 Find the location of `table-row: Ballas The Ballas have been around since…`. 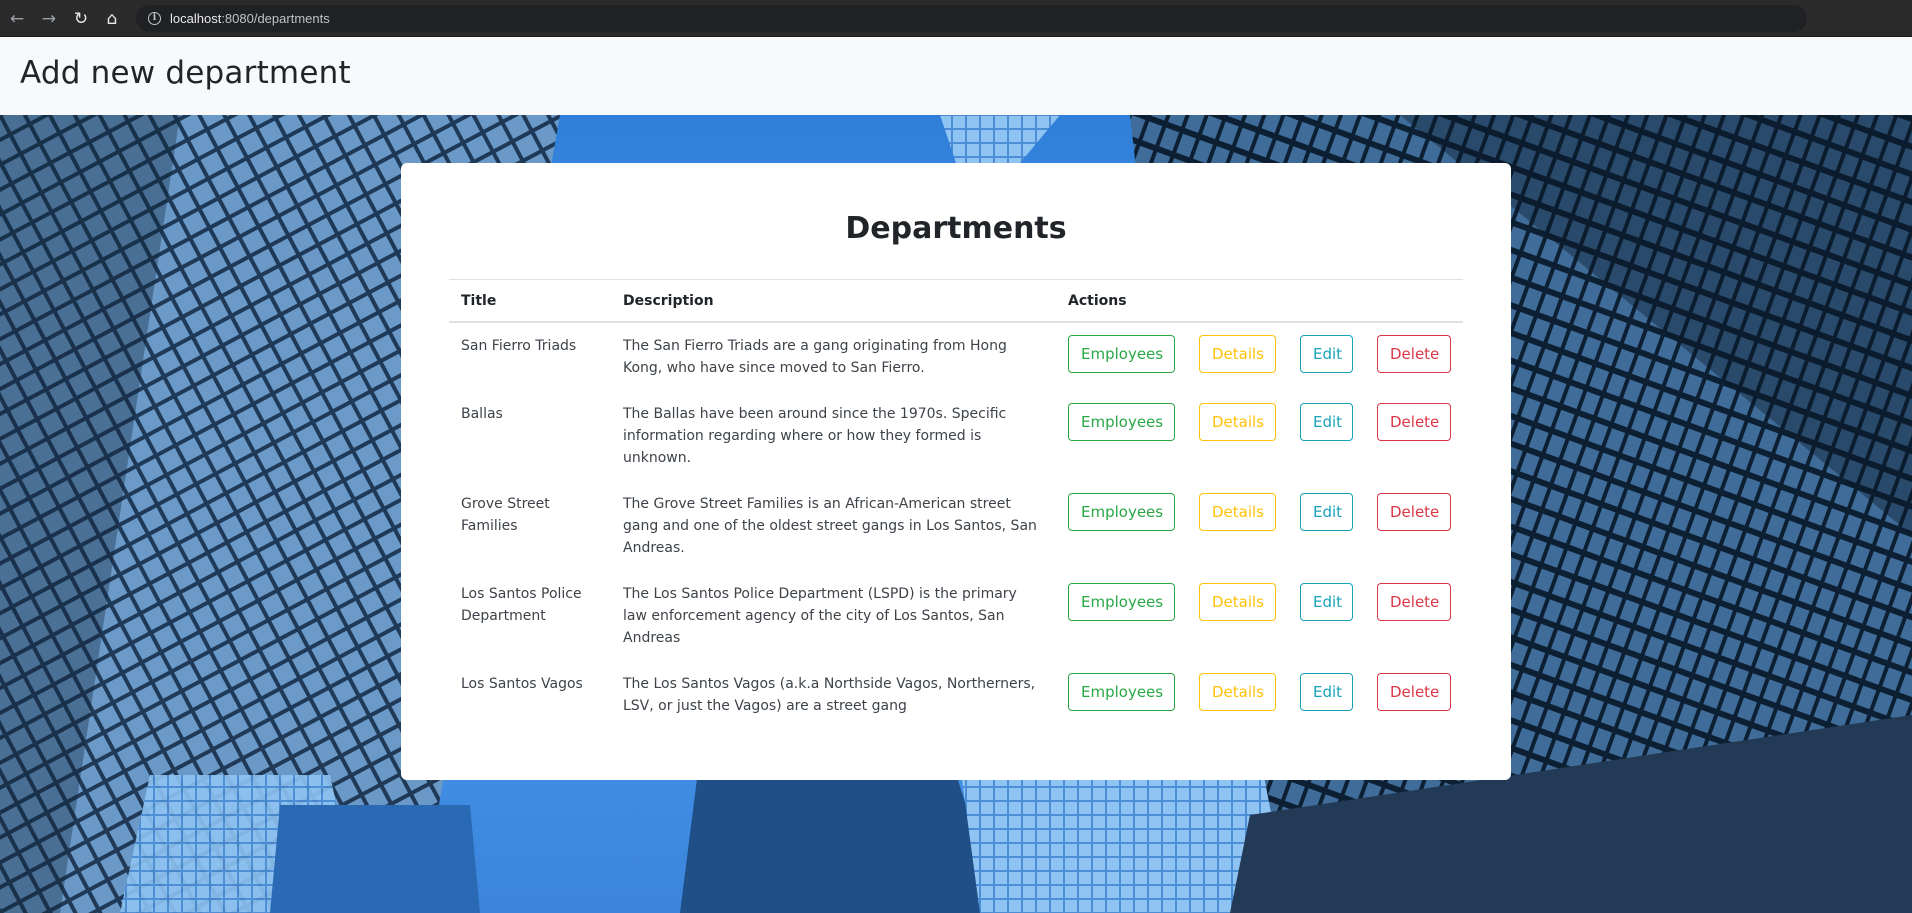

table-row: Ballas The Ballas have been around since… is located at coordinates (956, 436).